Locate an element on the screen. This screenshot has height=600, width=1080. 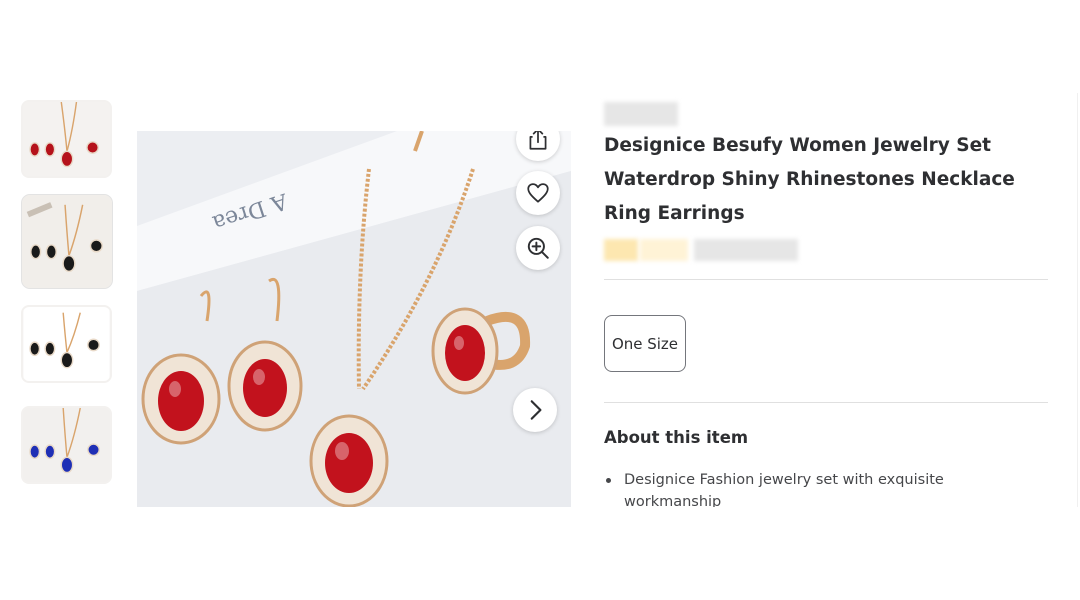
chevron-right-icon is located at coordinates (536, 410).